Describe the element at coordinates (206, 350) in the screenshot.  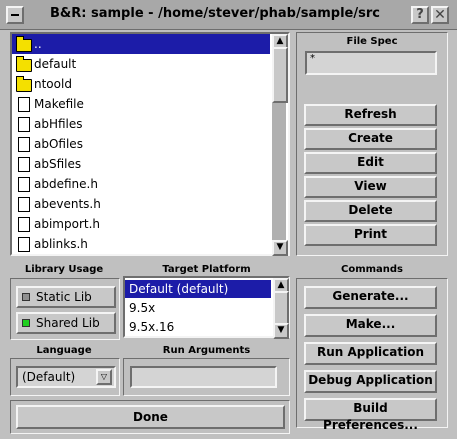
I see `run-arguments-label: Run Arguments` at that location.